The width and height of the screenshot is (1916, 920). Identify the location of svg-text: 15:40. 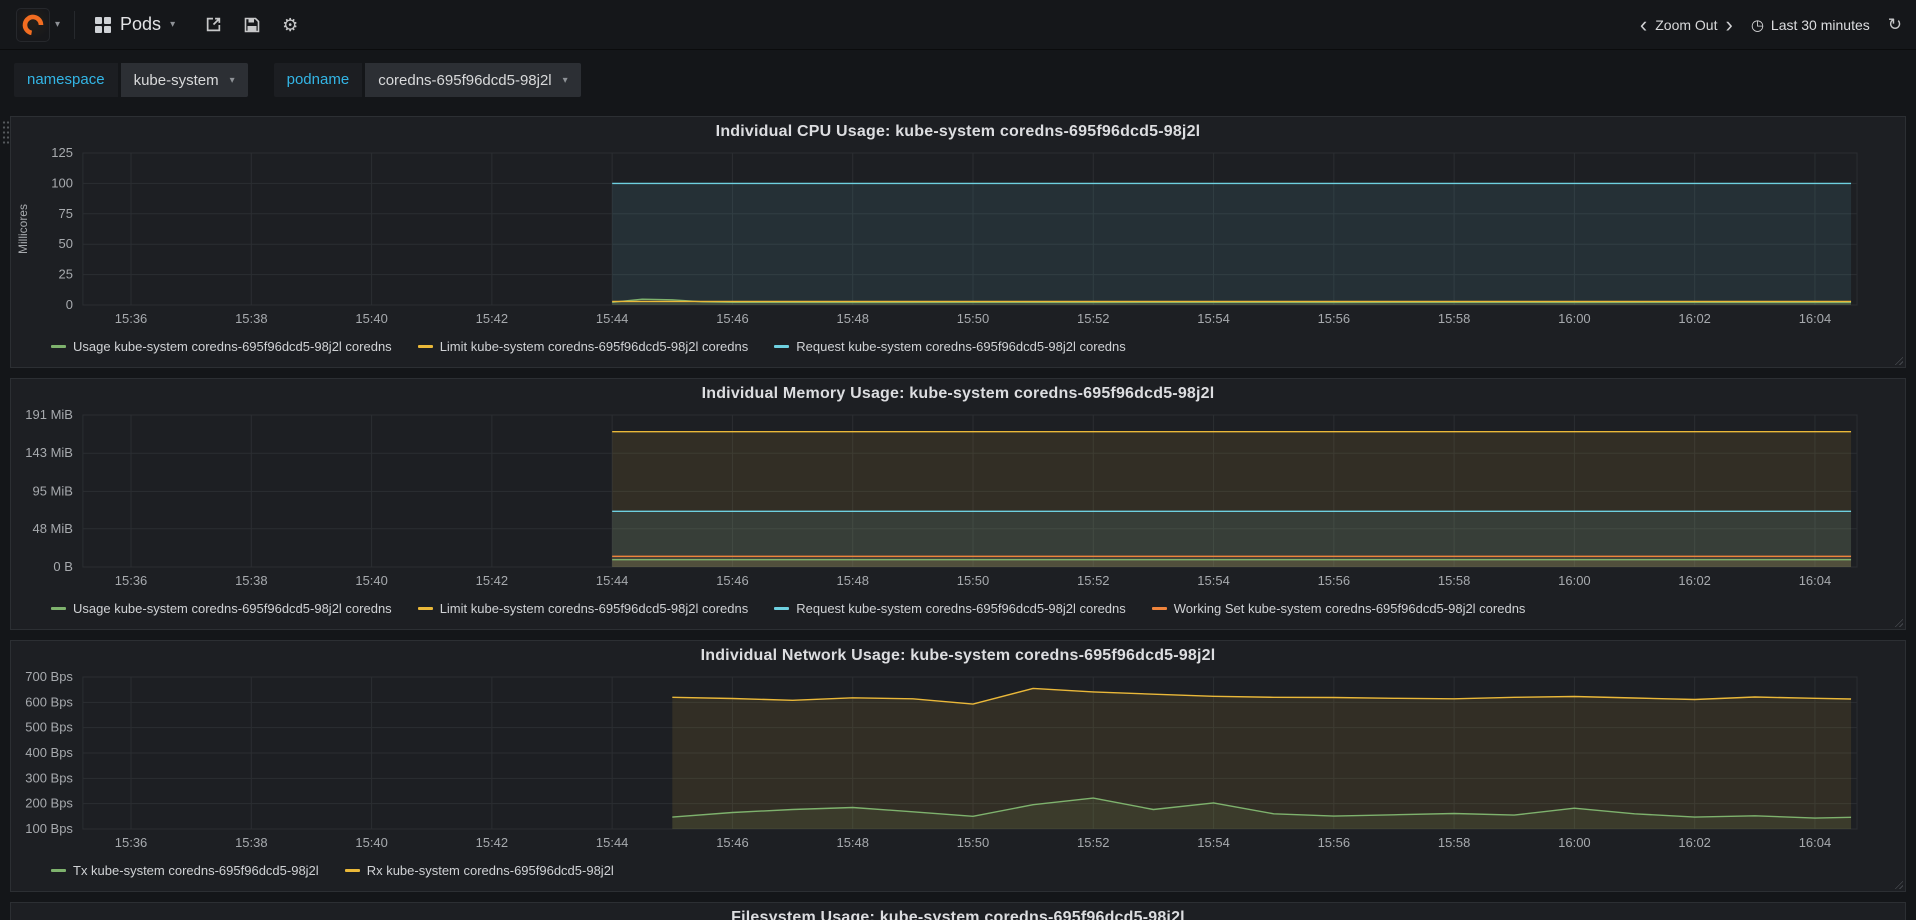
(371, 580).